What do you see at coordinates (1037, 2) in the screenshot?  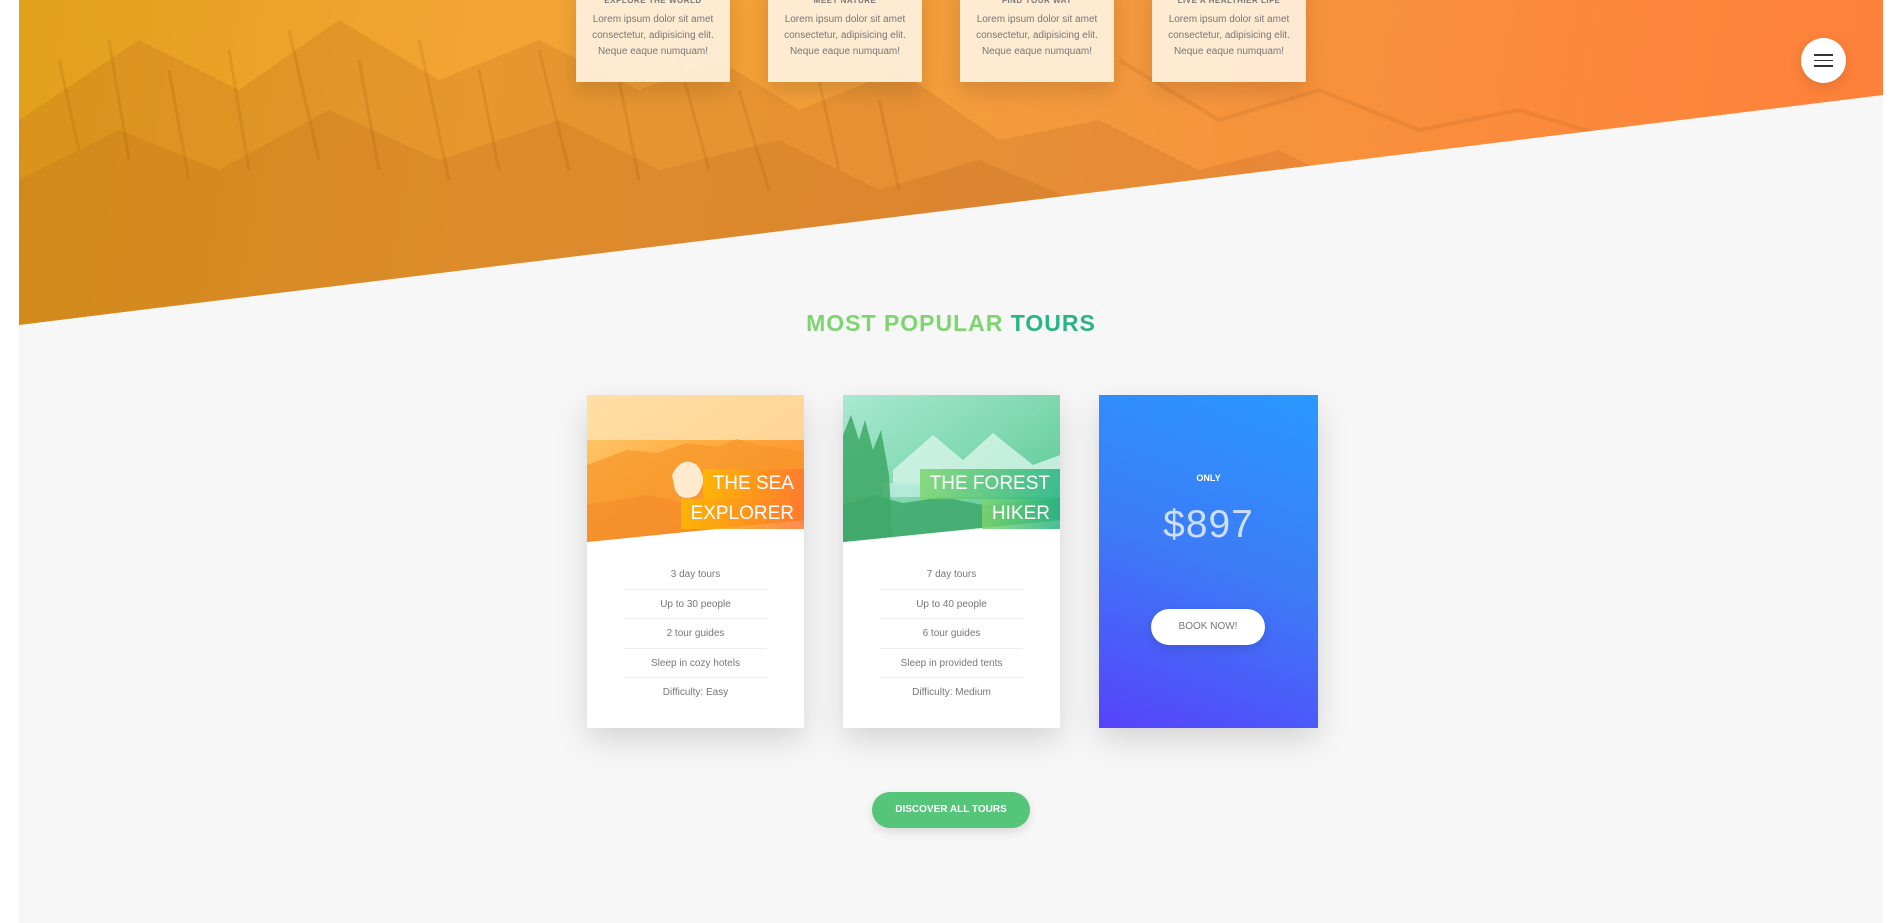 I see `feature-title: Find your way` at bounding box center [1037, 2].